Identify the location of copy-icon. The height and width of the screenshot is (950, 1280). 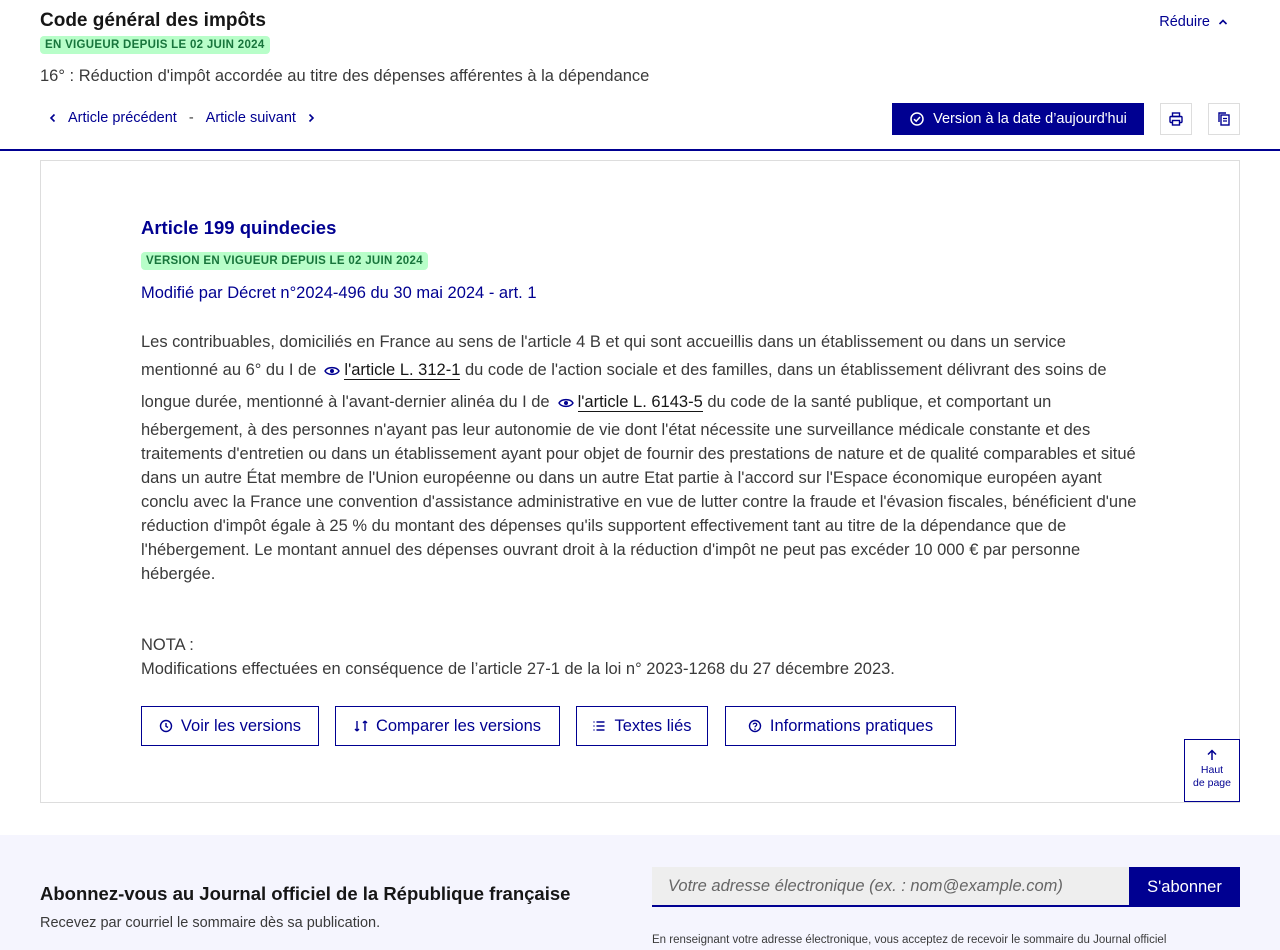
(1224, 119).